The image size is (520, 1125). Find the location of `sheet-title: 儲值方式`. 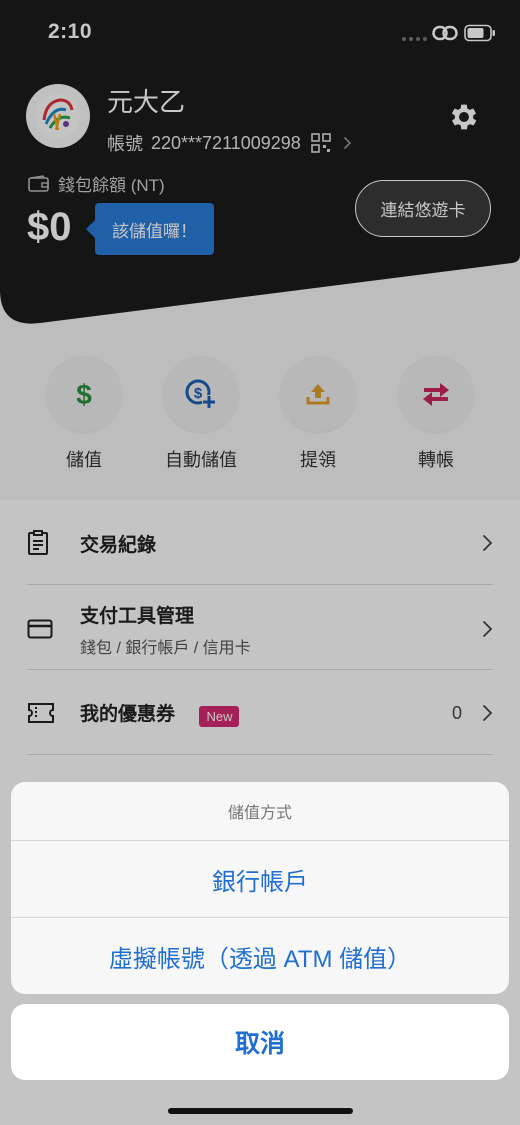

sheet-title: 儲值方式 is located at coordinates (260, 811).